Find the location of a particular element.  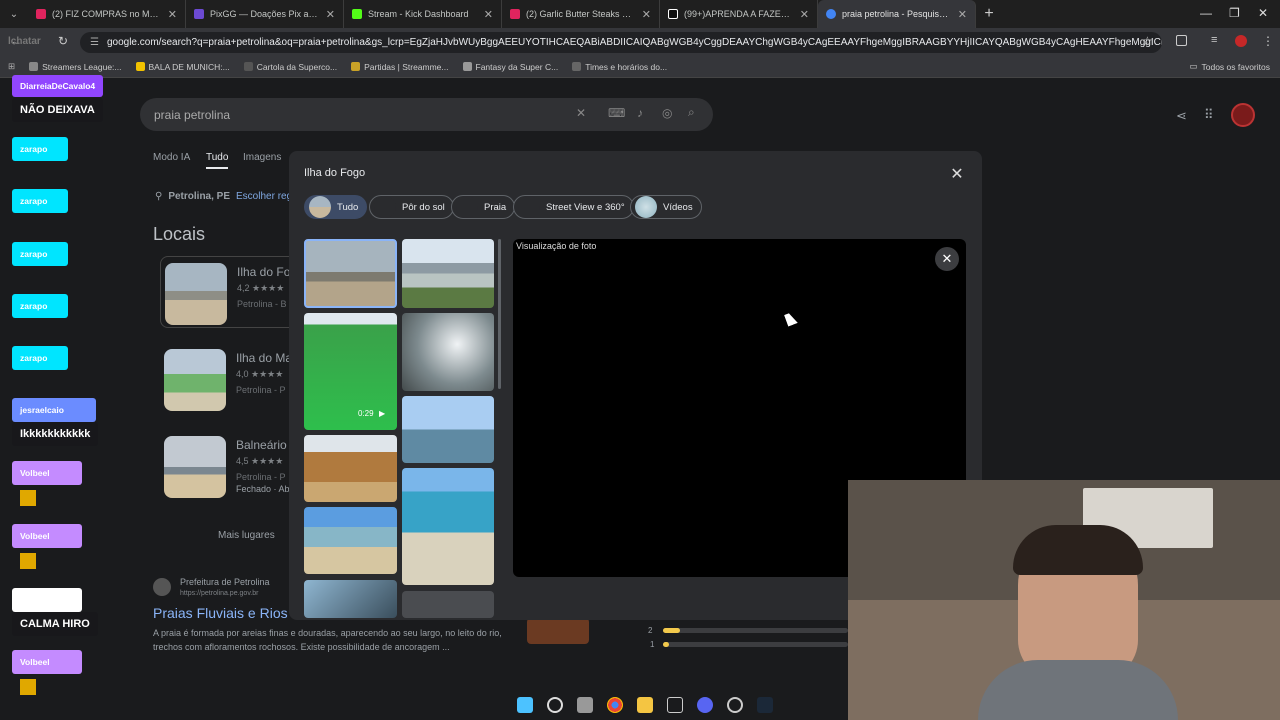

tab-search-chevron-icon: ⌄ is located at coordinates (14, 14).